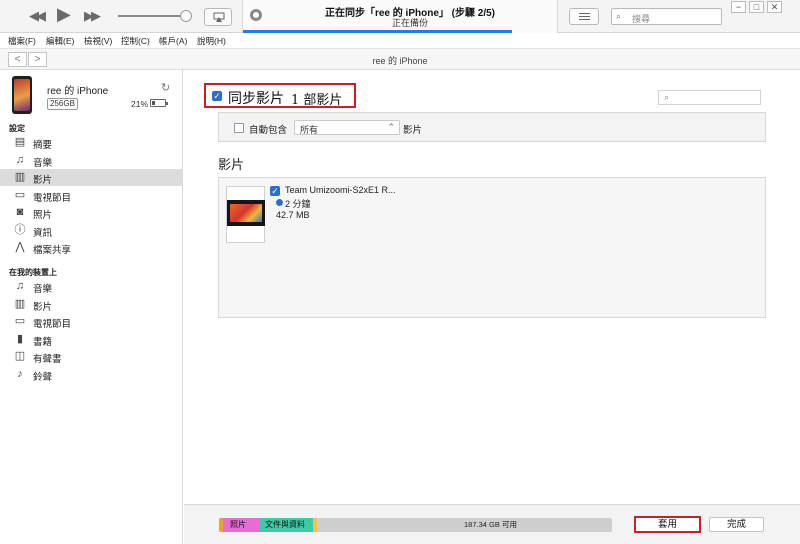  I want to click on sync-movies-header: ✓ 同步影片 1 部影片, so click(280, 95).